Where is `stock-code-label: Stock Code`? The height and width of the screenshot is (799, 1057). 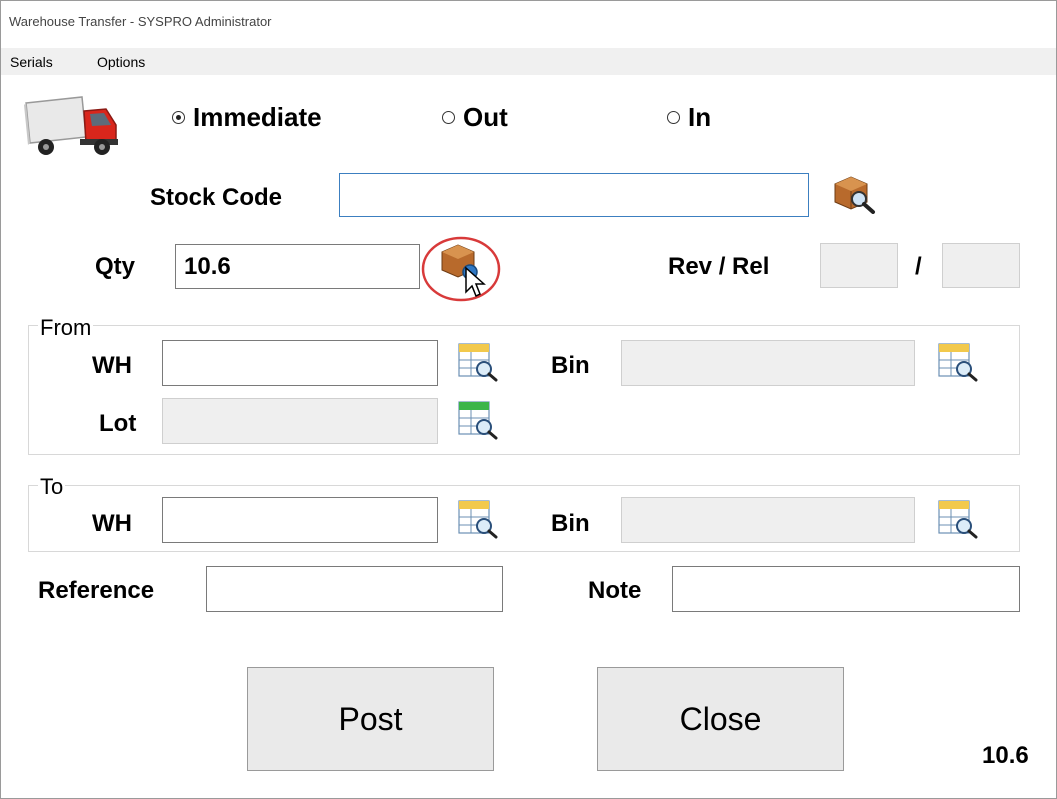 stock-code-label: Stock Code is located at coordinates (216, 197).